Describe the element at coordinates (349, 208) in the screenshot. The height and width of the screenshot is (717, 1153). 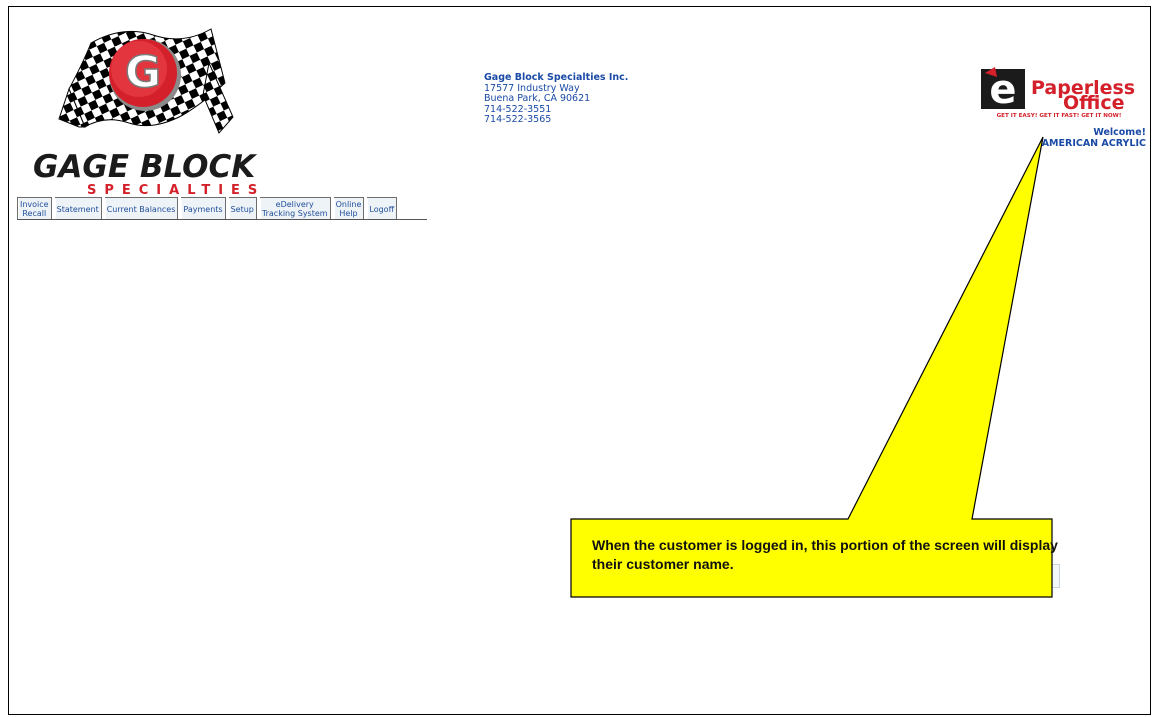
I see `nav-online-help-button: Online Help` at that location.